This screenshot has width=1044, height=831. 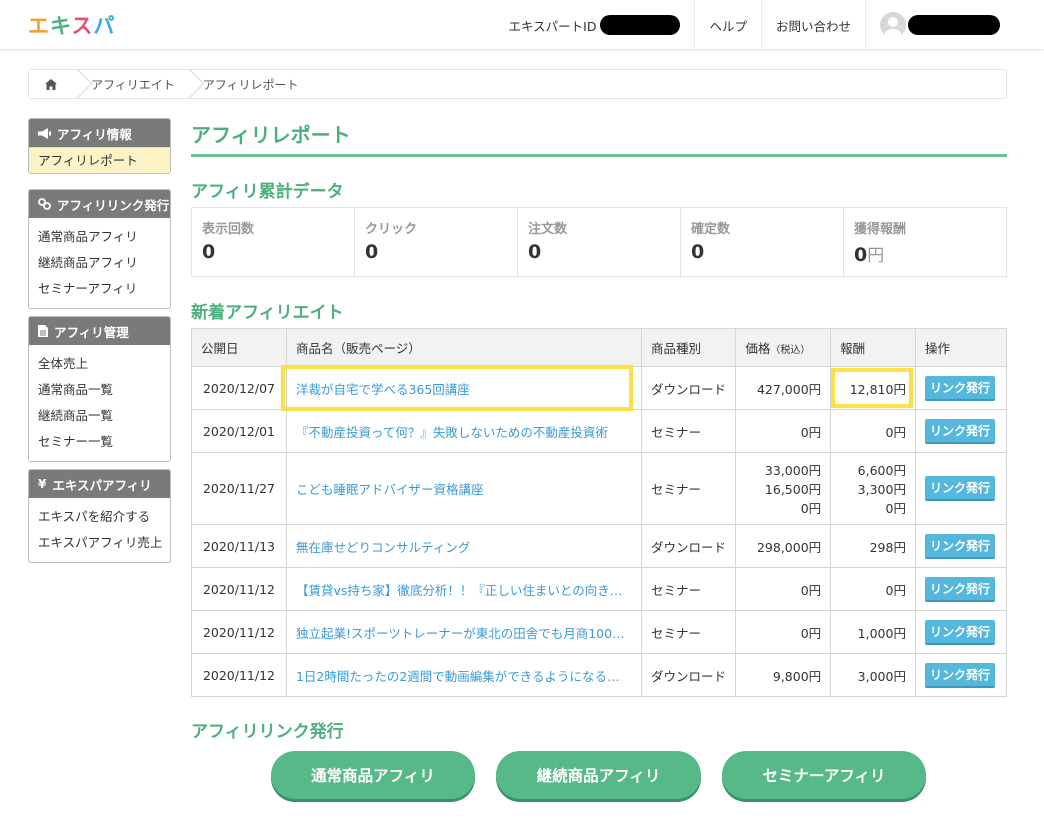 I want to click on logo-char: パ, so click(x=104, y=26).